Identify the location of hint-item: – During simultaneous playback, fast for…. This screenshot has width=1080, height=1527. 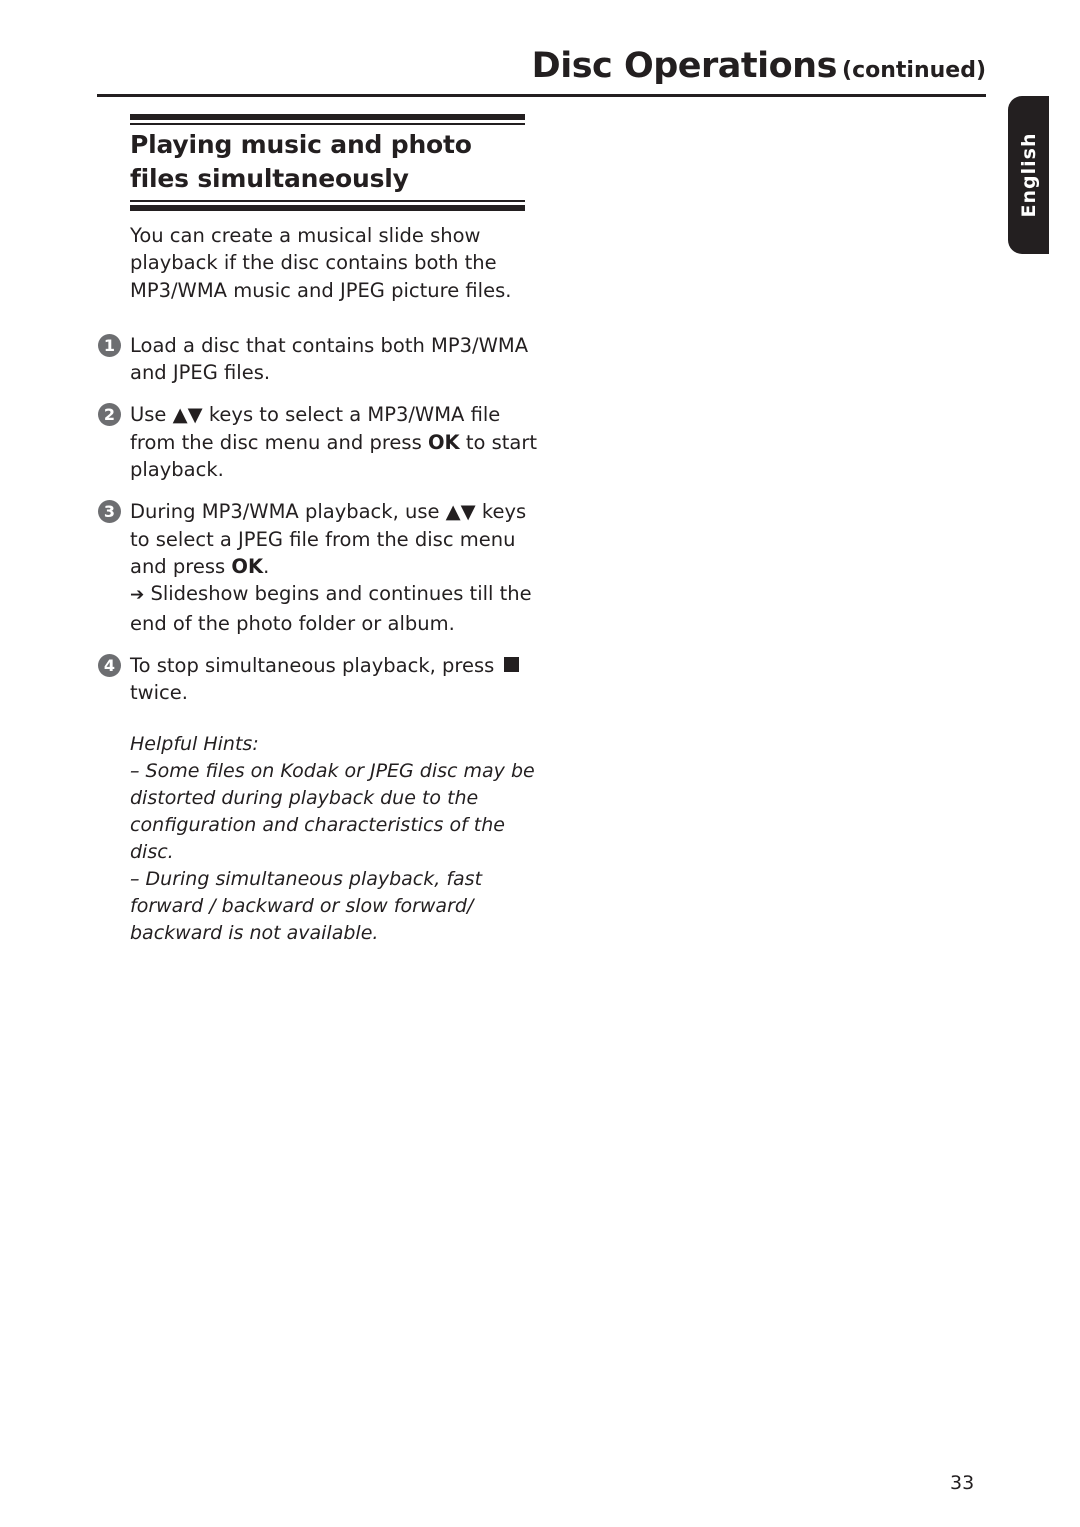
(306, 906).